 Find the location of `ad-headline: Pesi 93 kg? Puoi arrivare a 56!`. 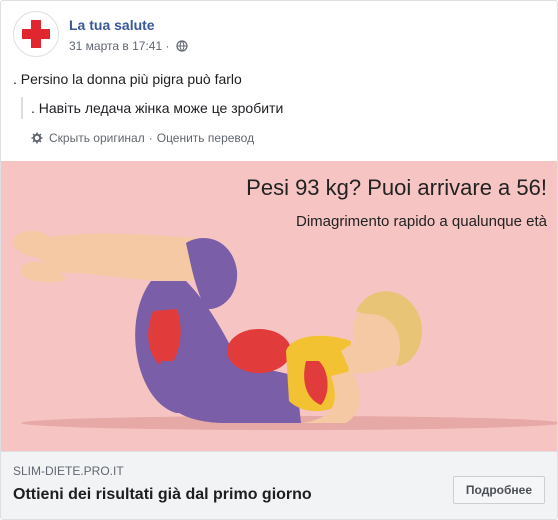

ad-headline: Pesi 93 kg? Puoi arrivare a 56! is located at coordinates (396, 187).